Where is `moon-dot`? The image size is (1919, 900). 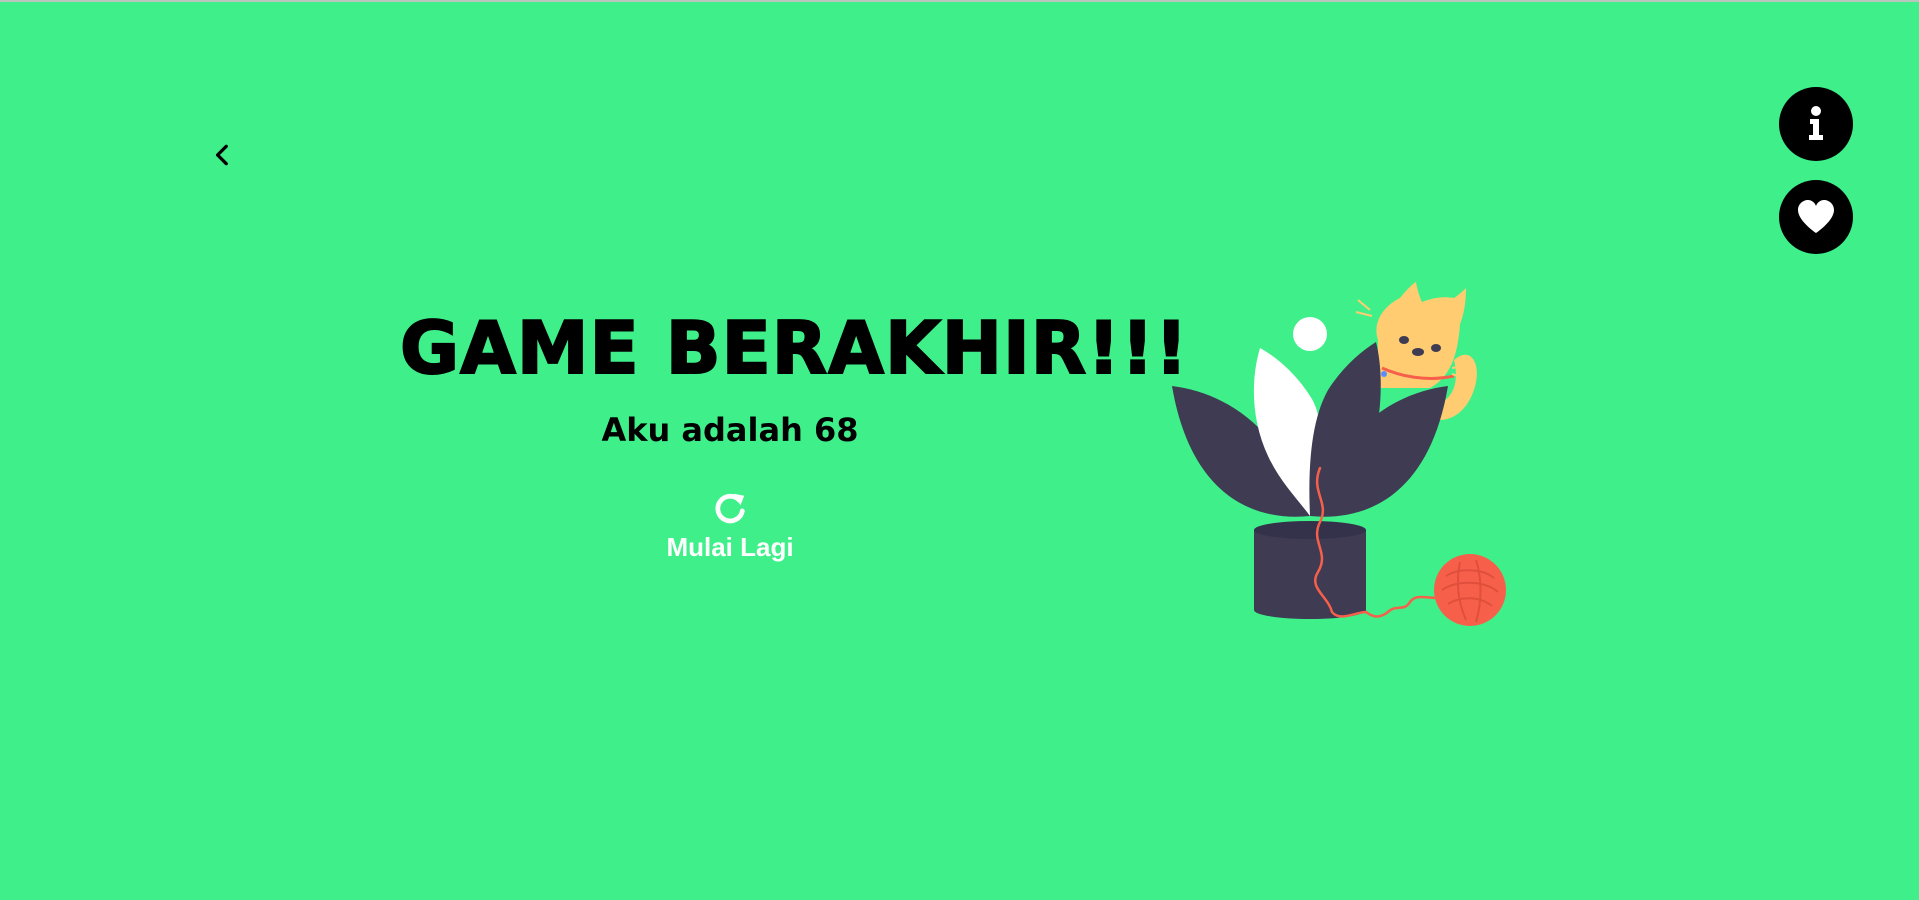 moon-dot is located at coordinates (1310, 334).